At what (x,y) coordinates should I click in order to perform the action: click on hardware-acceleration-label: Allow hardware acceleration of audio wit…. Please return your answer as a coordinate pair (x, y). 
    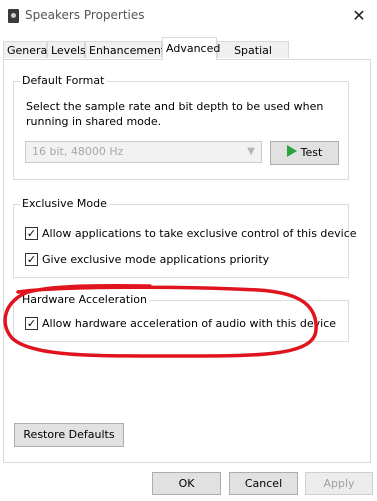
    Looking at the image, I should click on (189, 323).